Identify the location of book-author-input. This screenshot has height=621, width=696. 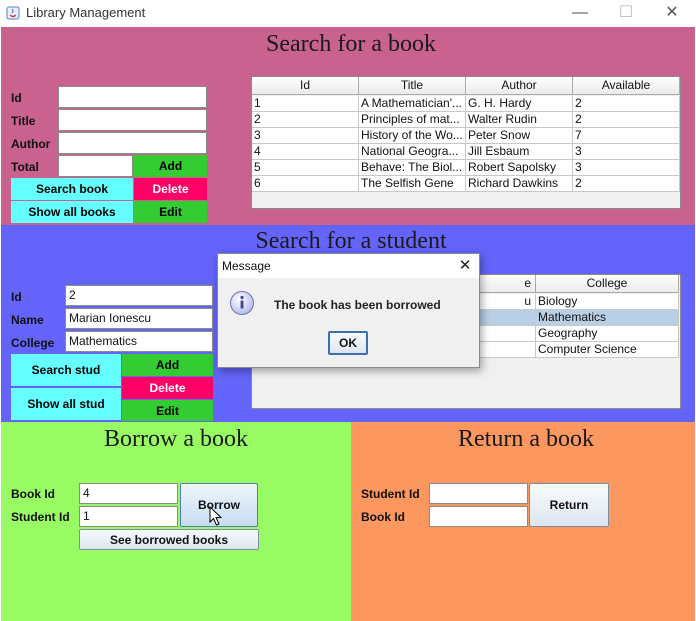
(132, 143).